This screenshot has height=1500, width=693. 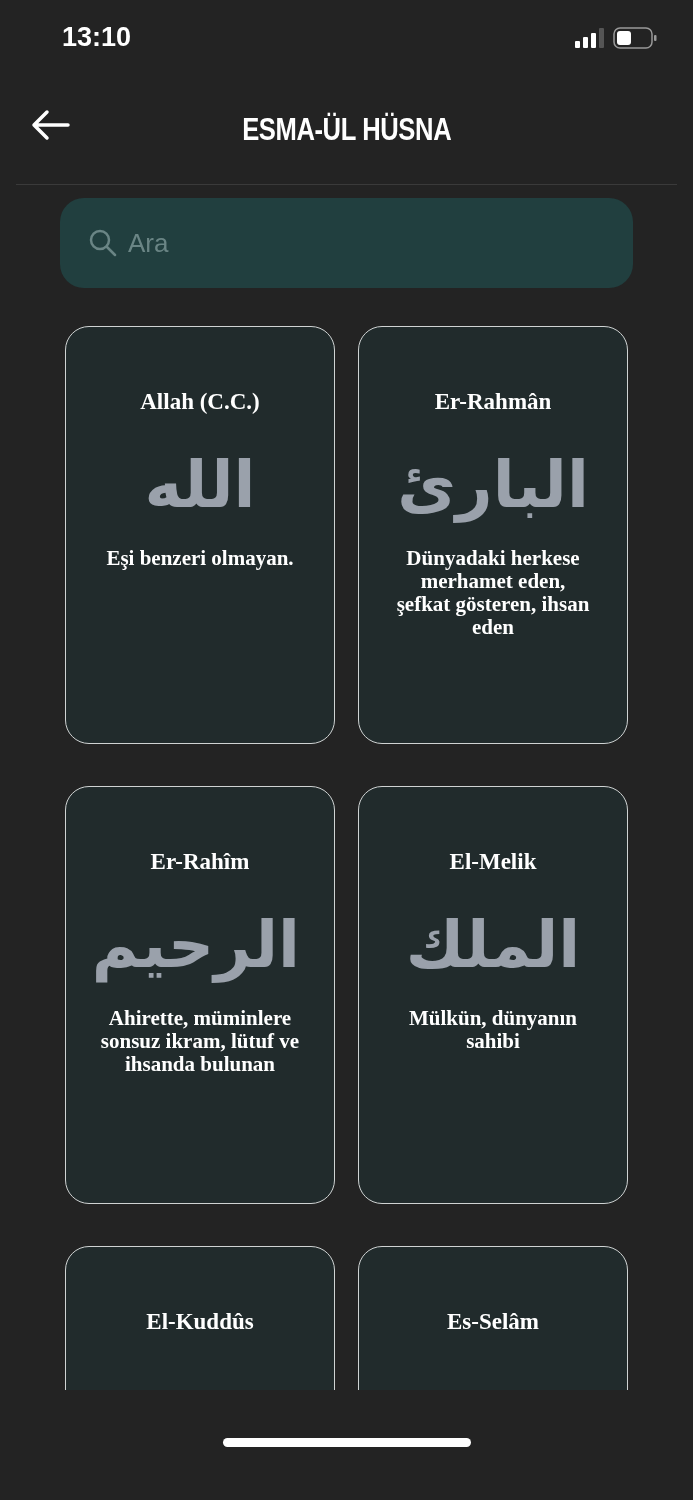 I want to click on name-title: Allah (C.C.), so click(x=200, y=402).